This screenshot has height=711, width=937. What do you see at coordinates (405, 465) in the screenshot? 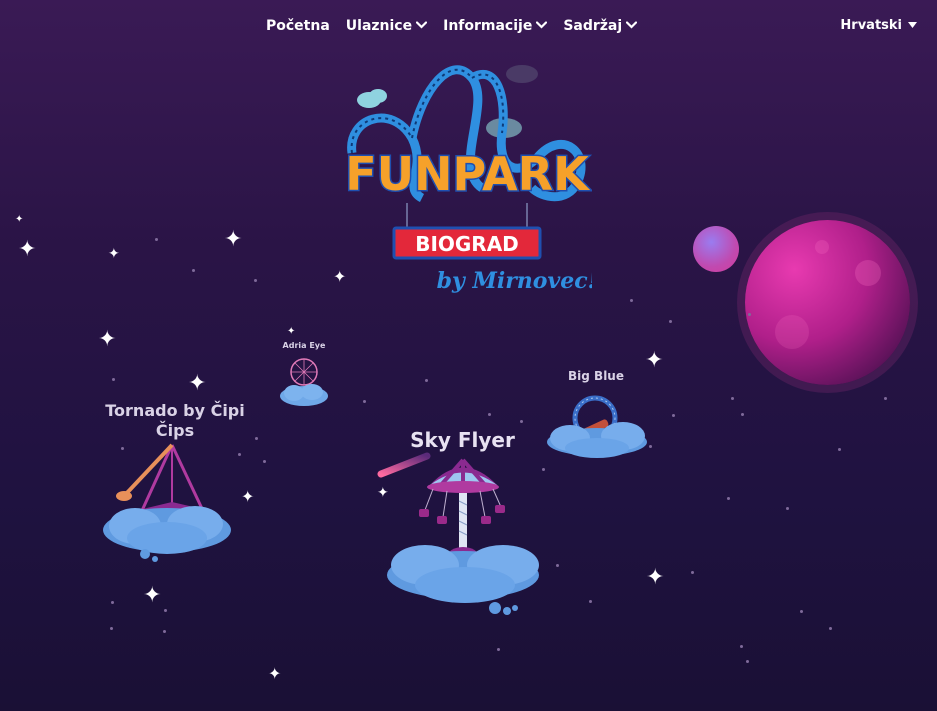
I see `comet` at bounding box center [405, 465].